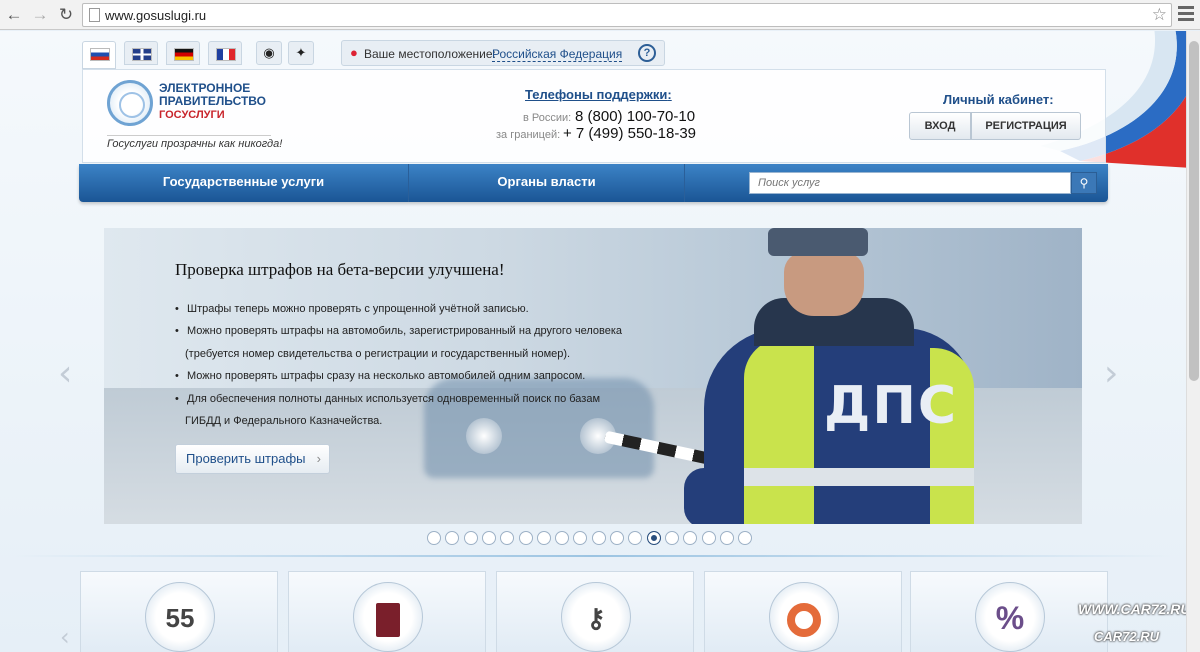 Image resolution: width=1200 pixels, height=652 pixels. What do you see at coordinates (647, 53) in the screenshot?
I see `help-icon: ?` at bounding box center [647, 53].